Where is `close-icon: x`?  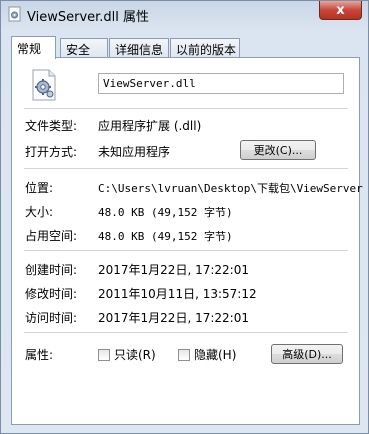 close-icon: x is located at coordinates (340, 10).